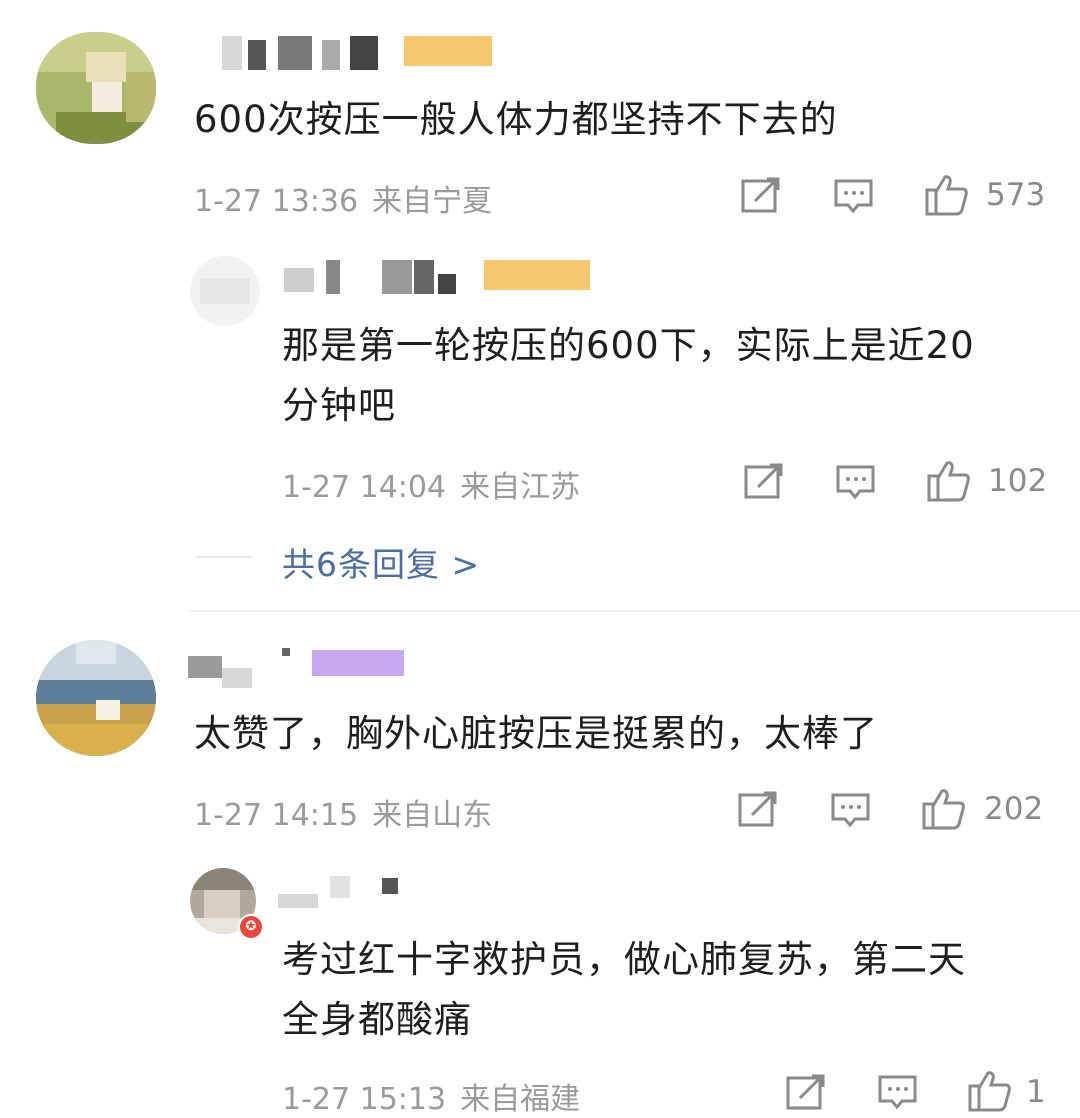  Describe the element at coordinates (251, 927) in the screenshot. I see `vip-badge-icon: ✪` at that location.